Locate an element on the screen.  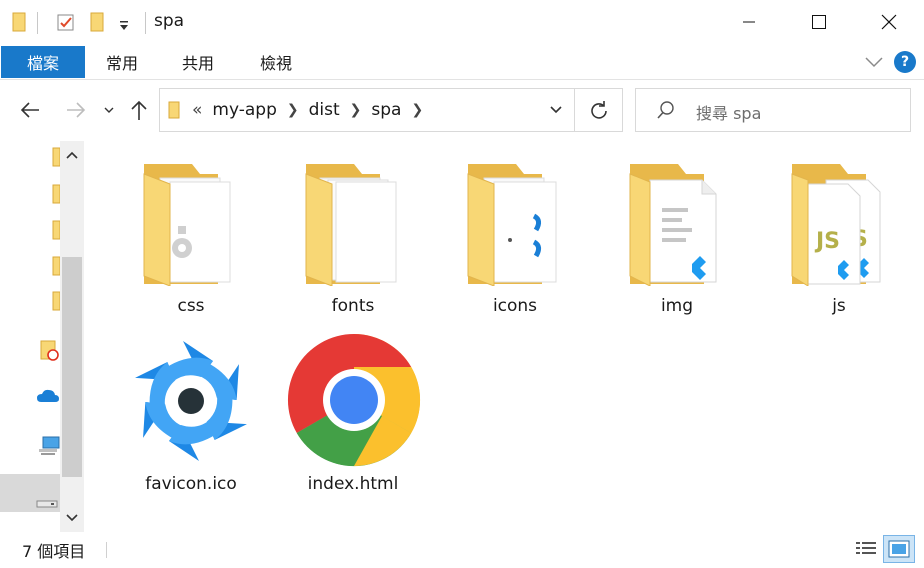
customize-toolbar-icon is located at coordinates (124, 26).